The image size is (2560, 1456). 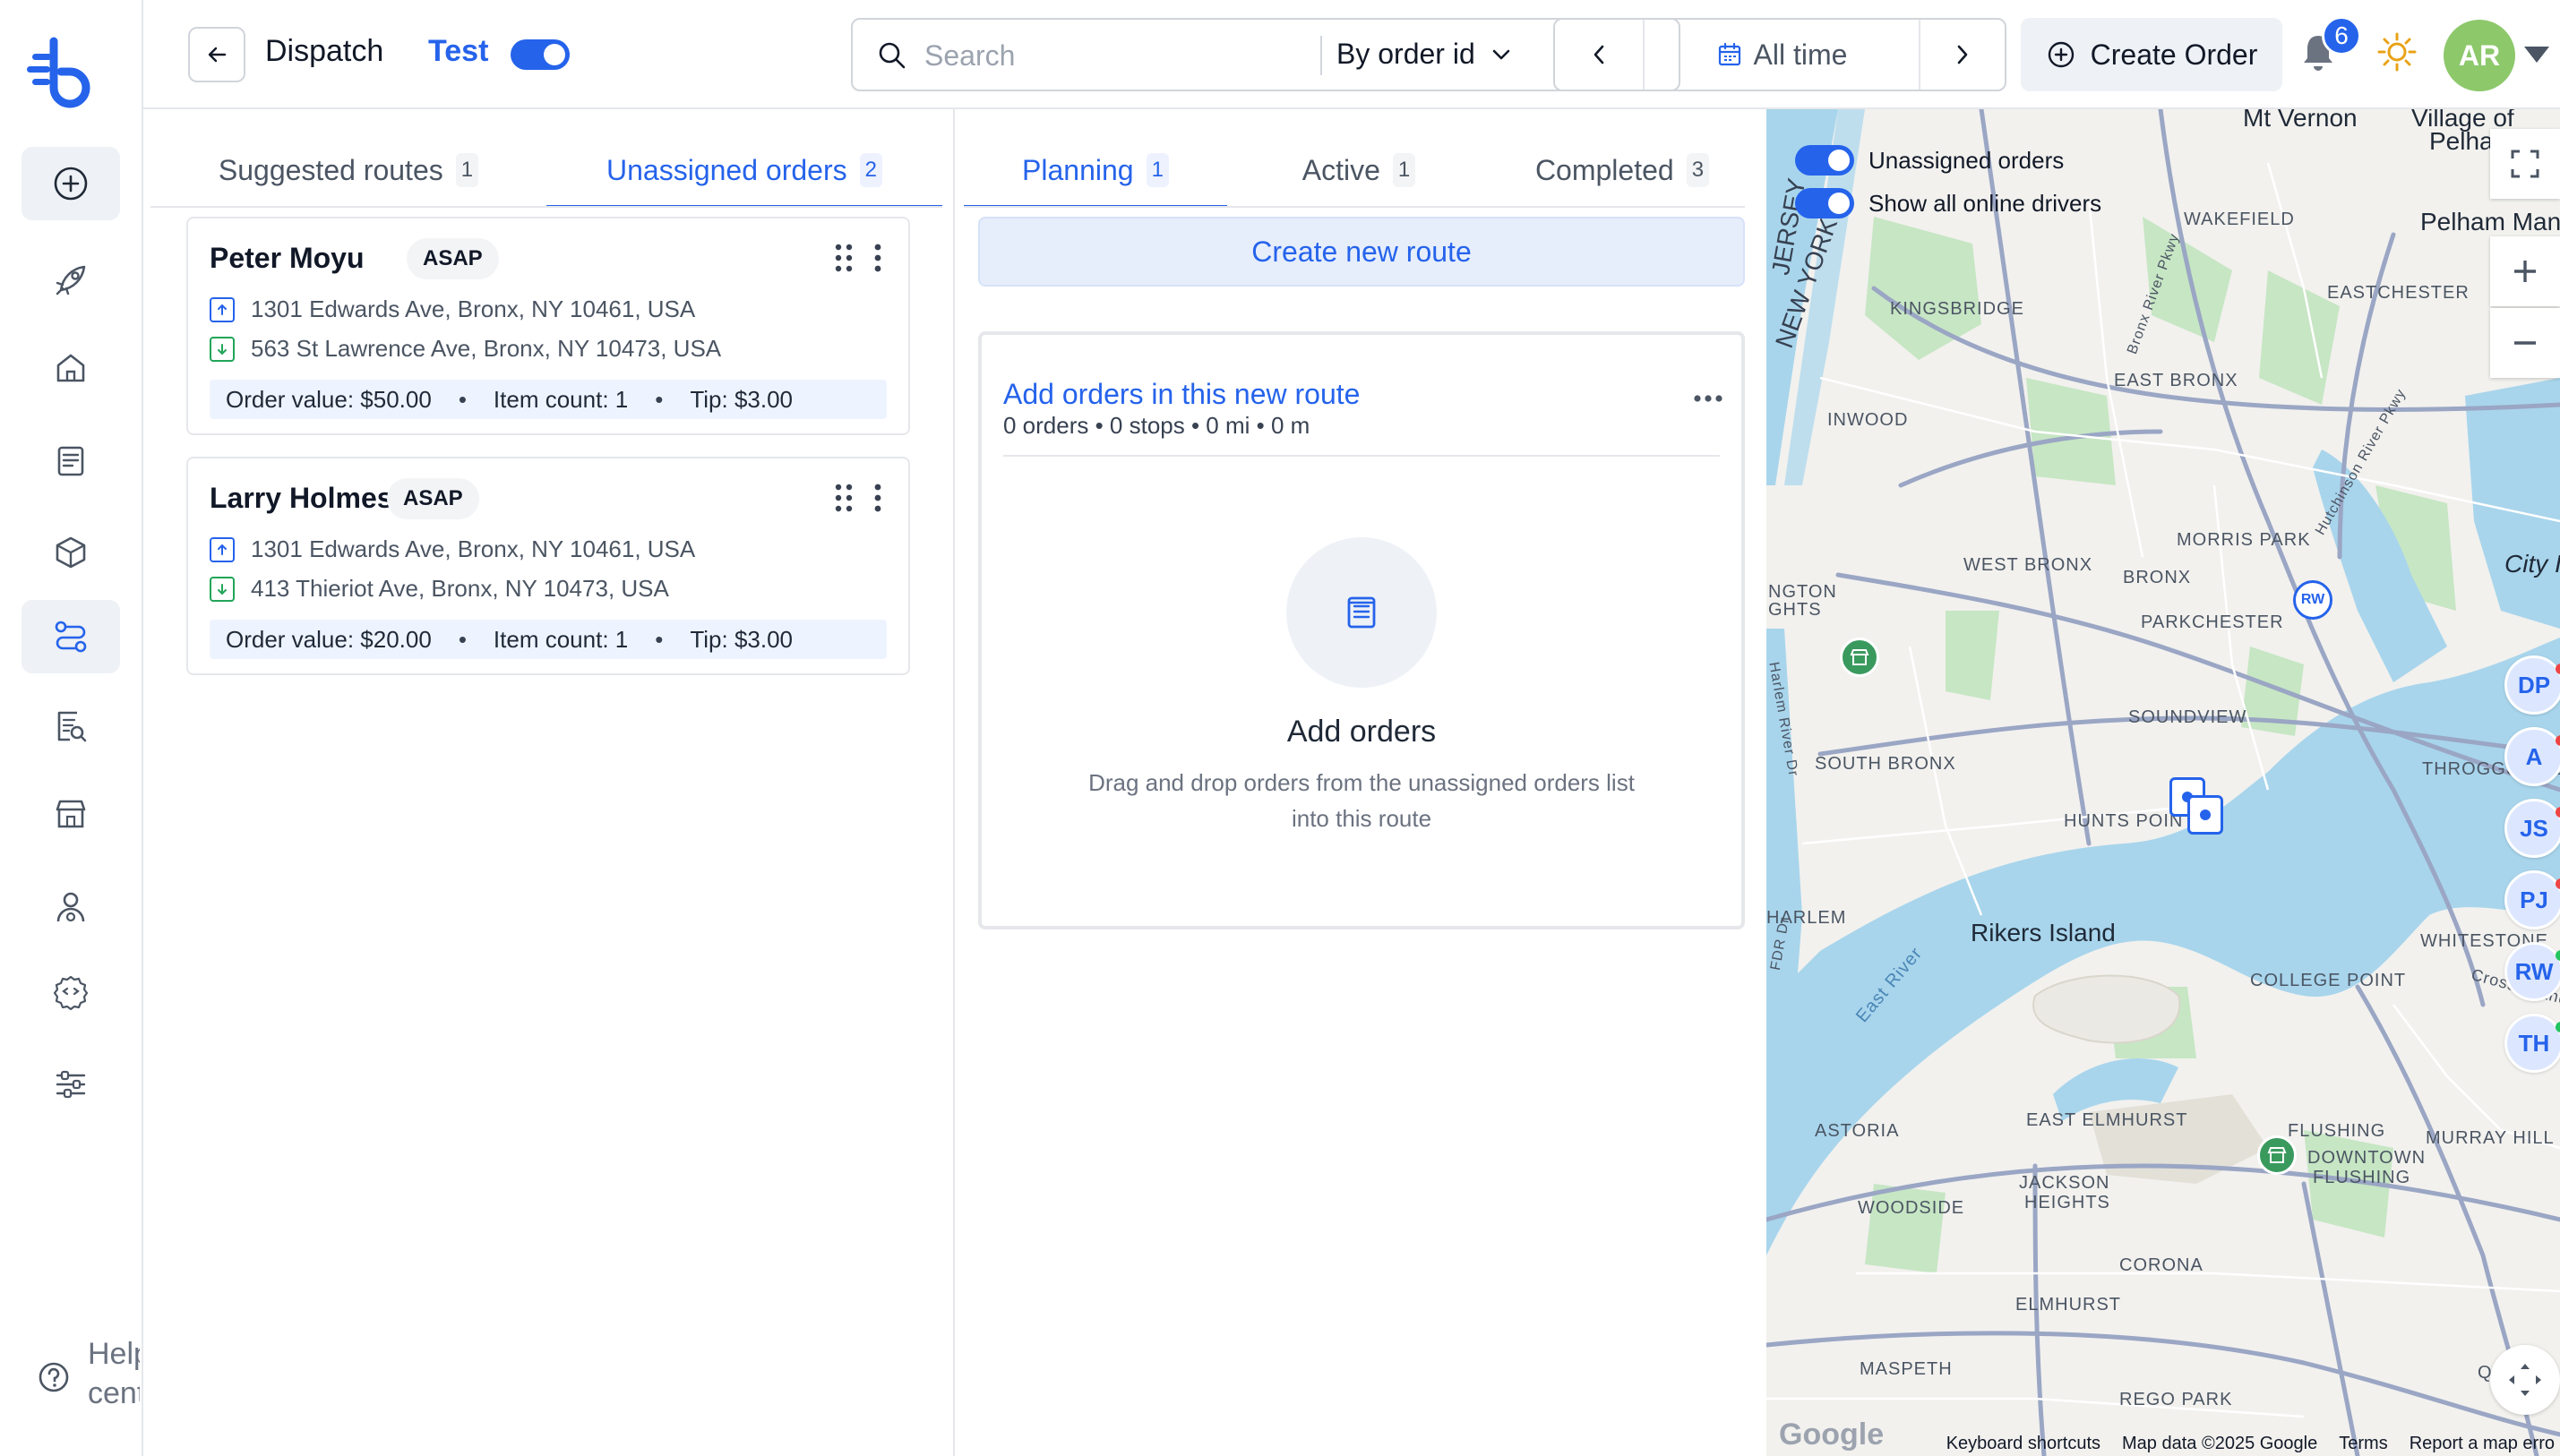 I want to click on tab-completed: Completed 3, so click(x=1622, y=170).